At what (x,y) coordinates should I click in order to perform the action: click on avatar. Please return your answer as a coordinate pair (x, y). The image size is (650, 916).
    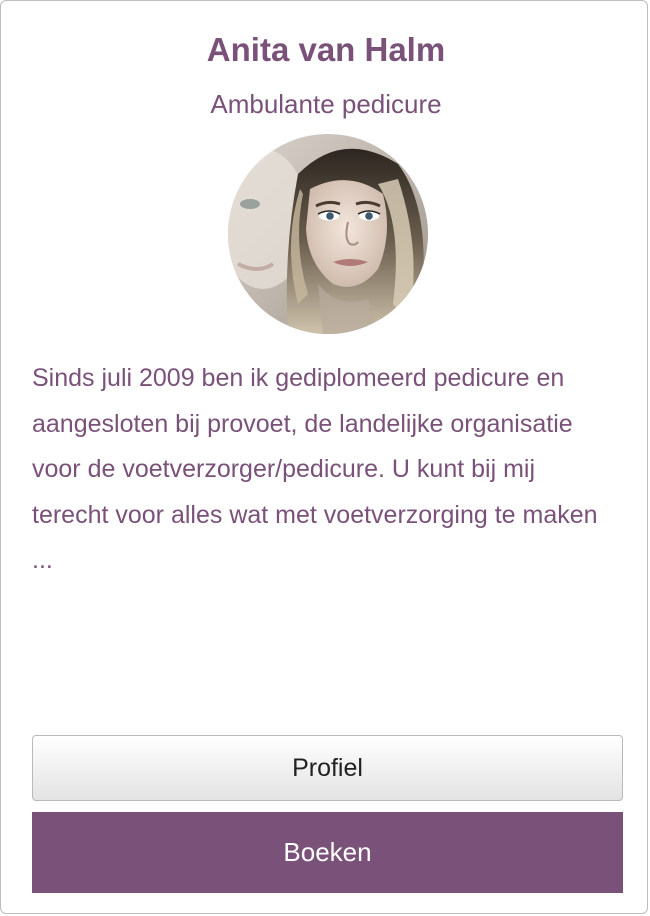
    Looking at the image, I should click on (328, 234).